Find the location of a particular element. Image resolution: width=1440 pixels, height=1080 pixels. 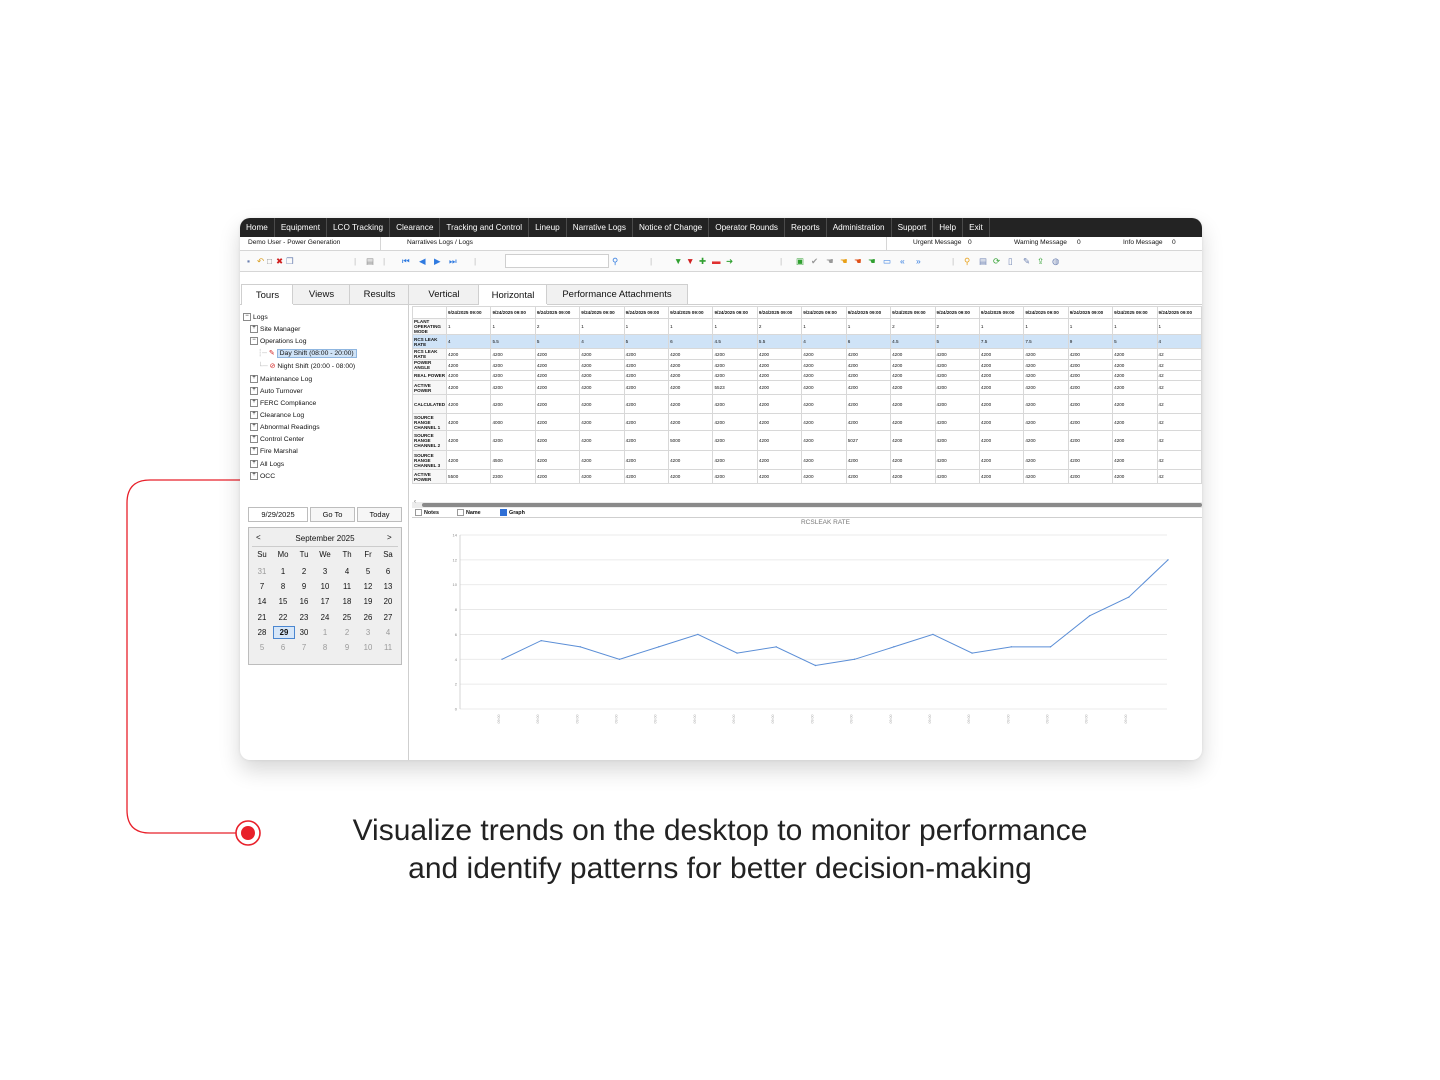

tab-tours: Tours is located at coordinates (267, 294).